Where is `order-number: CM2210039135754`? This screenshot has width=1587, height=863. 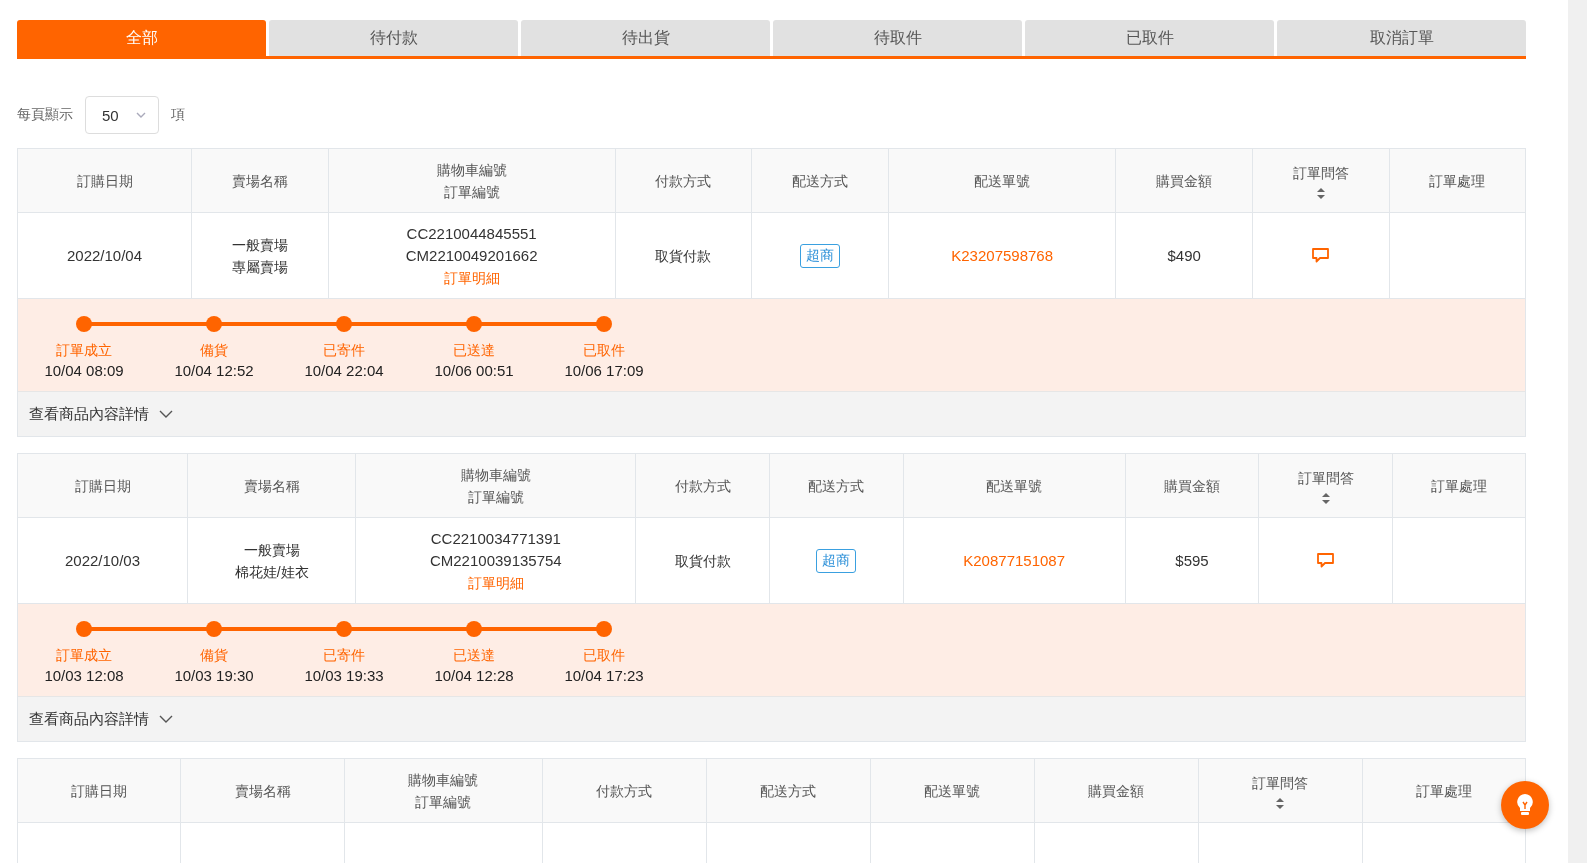 order-number: CM2210039135754 is located at coordinates (495, 560).